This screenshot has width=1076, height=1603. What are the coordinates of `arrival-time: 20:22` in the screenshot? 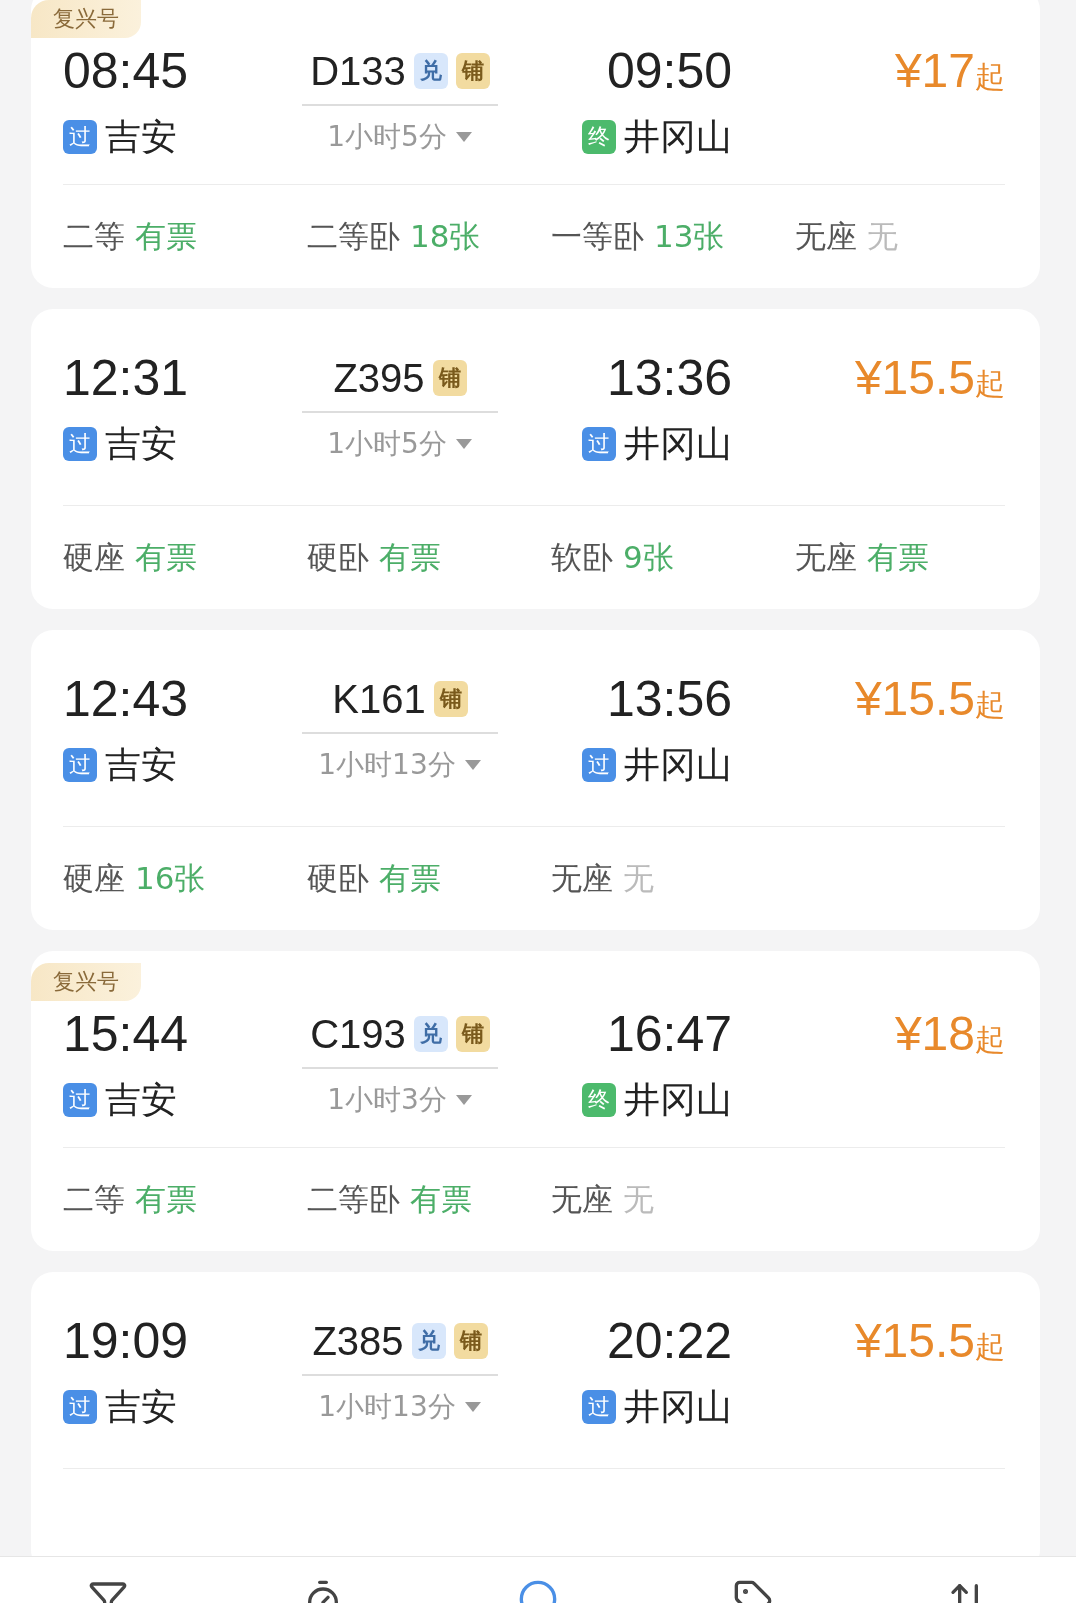 It's located at (669, 1341).